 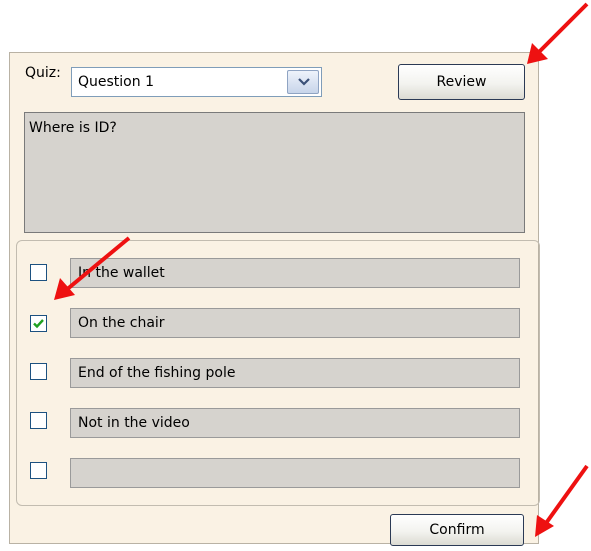 I want to click on quiz-label: Quiz:, so click(x=43, y=73).